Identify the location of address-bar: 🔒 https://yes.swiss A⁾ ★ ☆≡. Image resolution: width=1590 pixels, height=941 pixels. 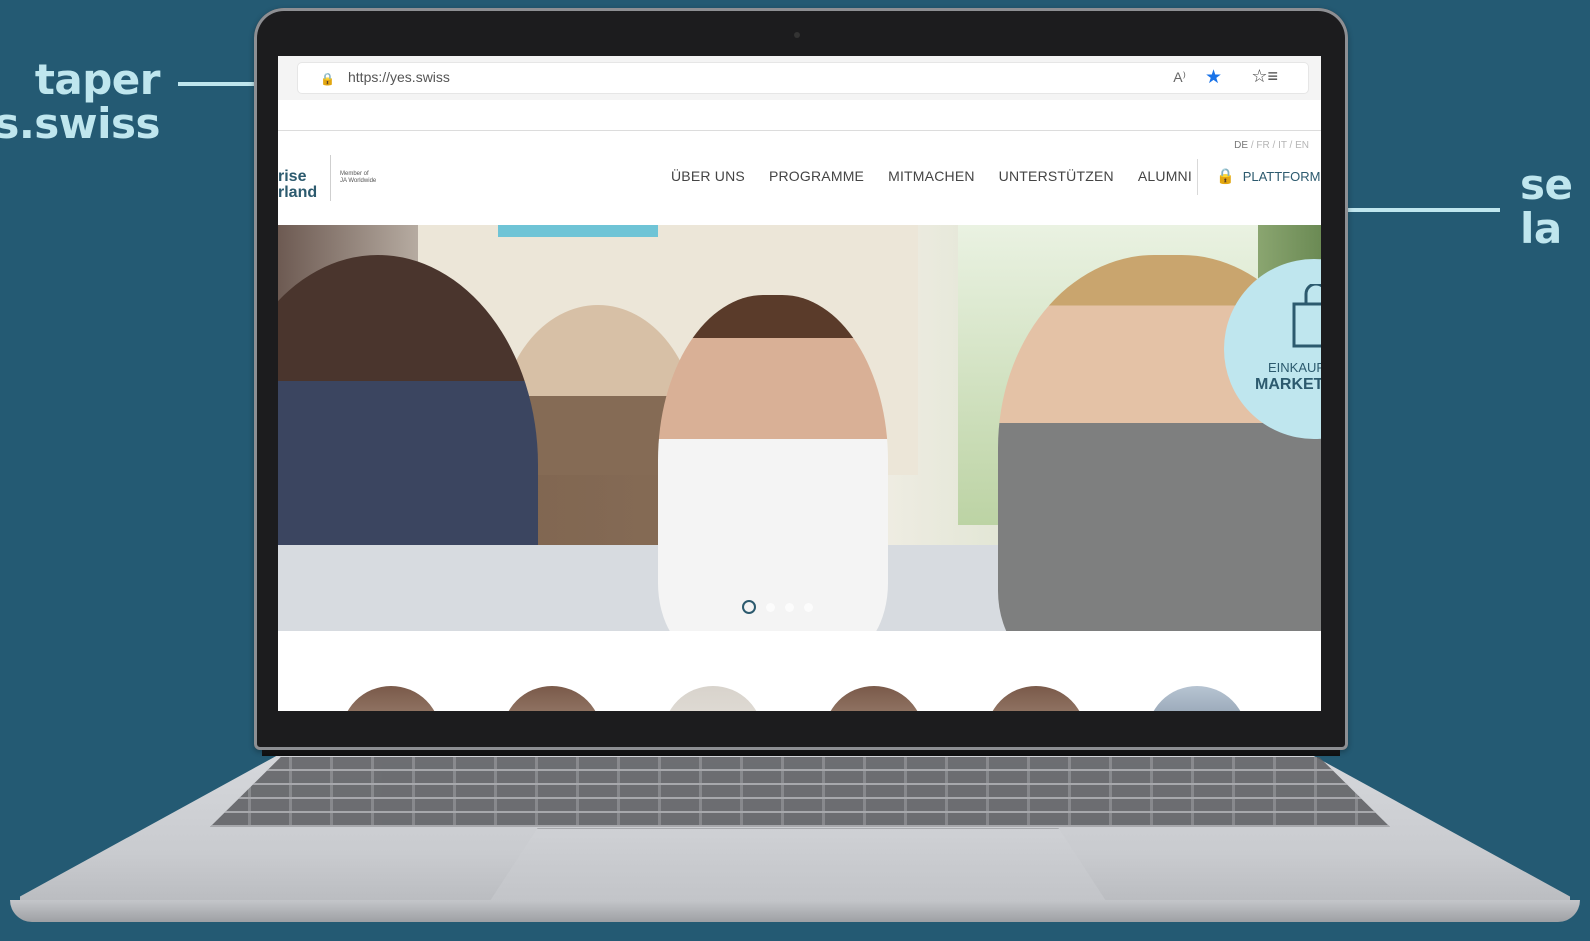
(803, 78).